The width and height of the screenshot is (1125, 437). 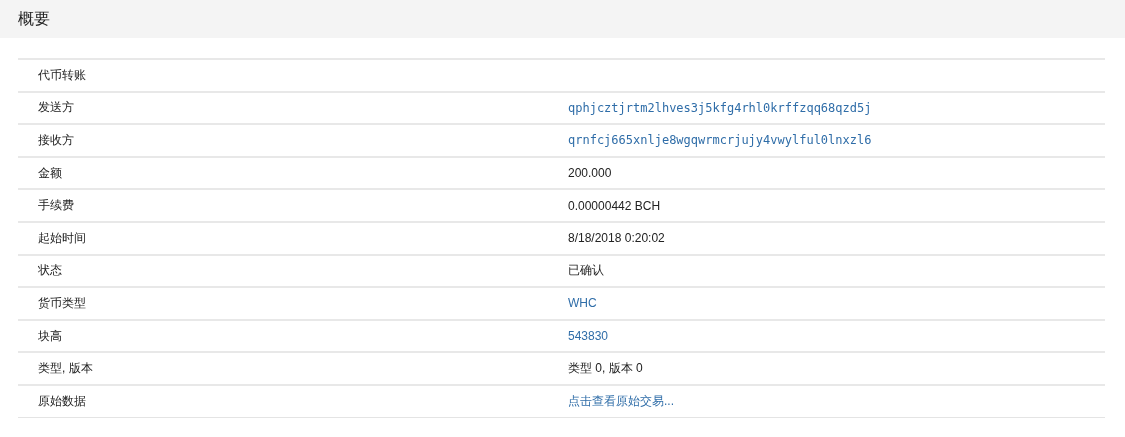 What do you see at coordinates (65, 369) in the screenshot?
I see `field-label: 类型, 版本` at bounding box center [65, 369].